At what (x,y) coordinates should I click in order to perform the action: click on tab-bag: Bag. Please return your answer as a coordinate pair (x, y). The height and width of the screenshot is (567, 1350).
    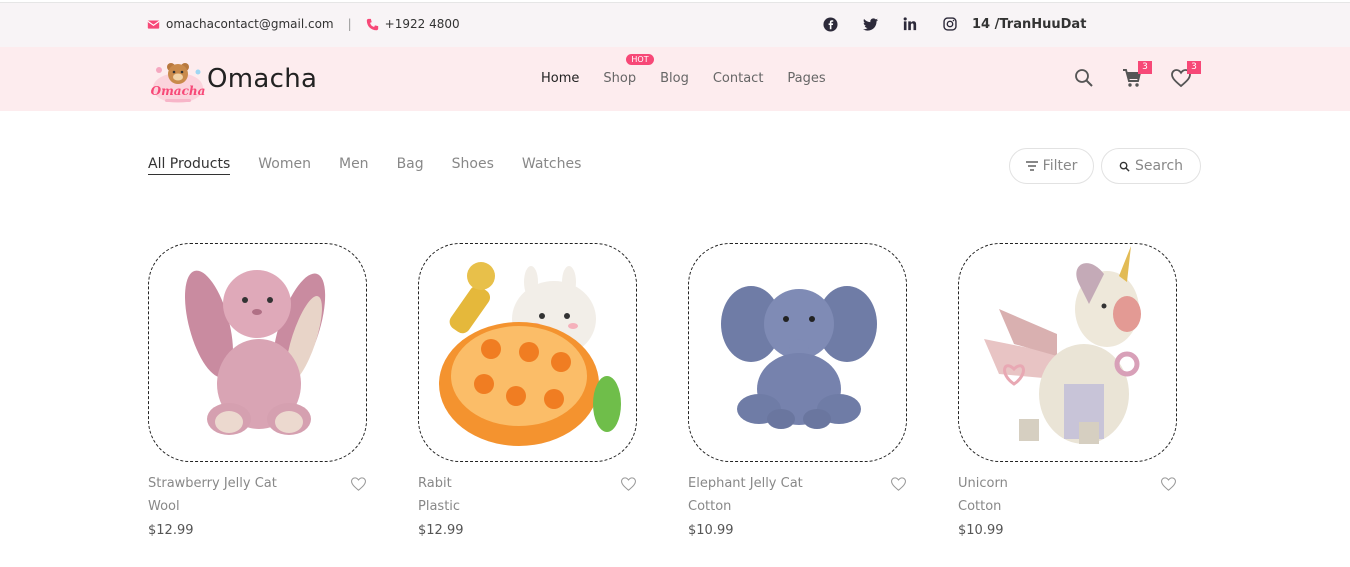
    Looking at the image, I should click on (410, 165).